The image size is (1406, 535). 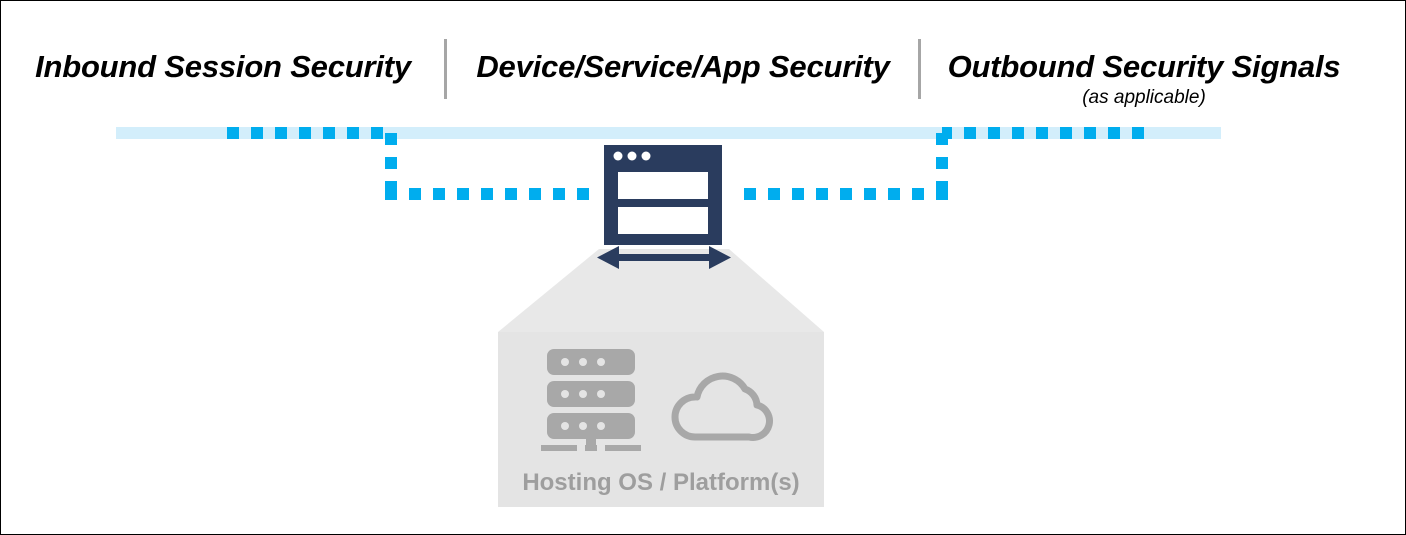 I want to click on bidirectional-arrow-icon, so click(x=664, y=257).